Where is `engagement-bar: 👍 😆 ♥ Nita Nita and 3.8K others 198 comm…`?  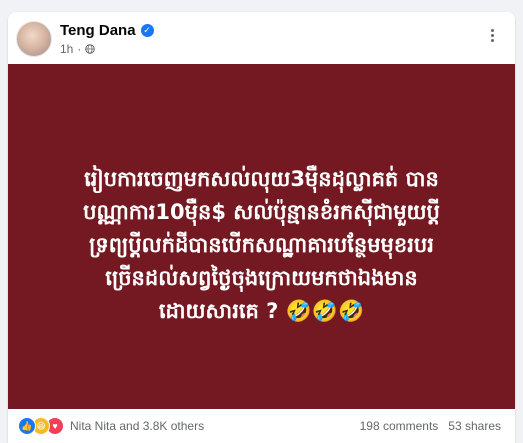 engagement-bar: 👍 😆 ♥ Nita Nita and 3.8K others 198 comm… is located at coordinates (261, 426).